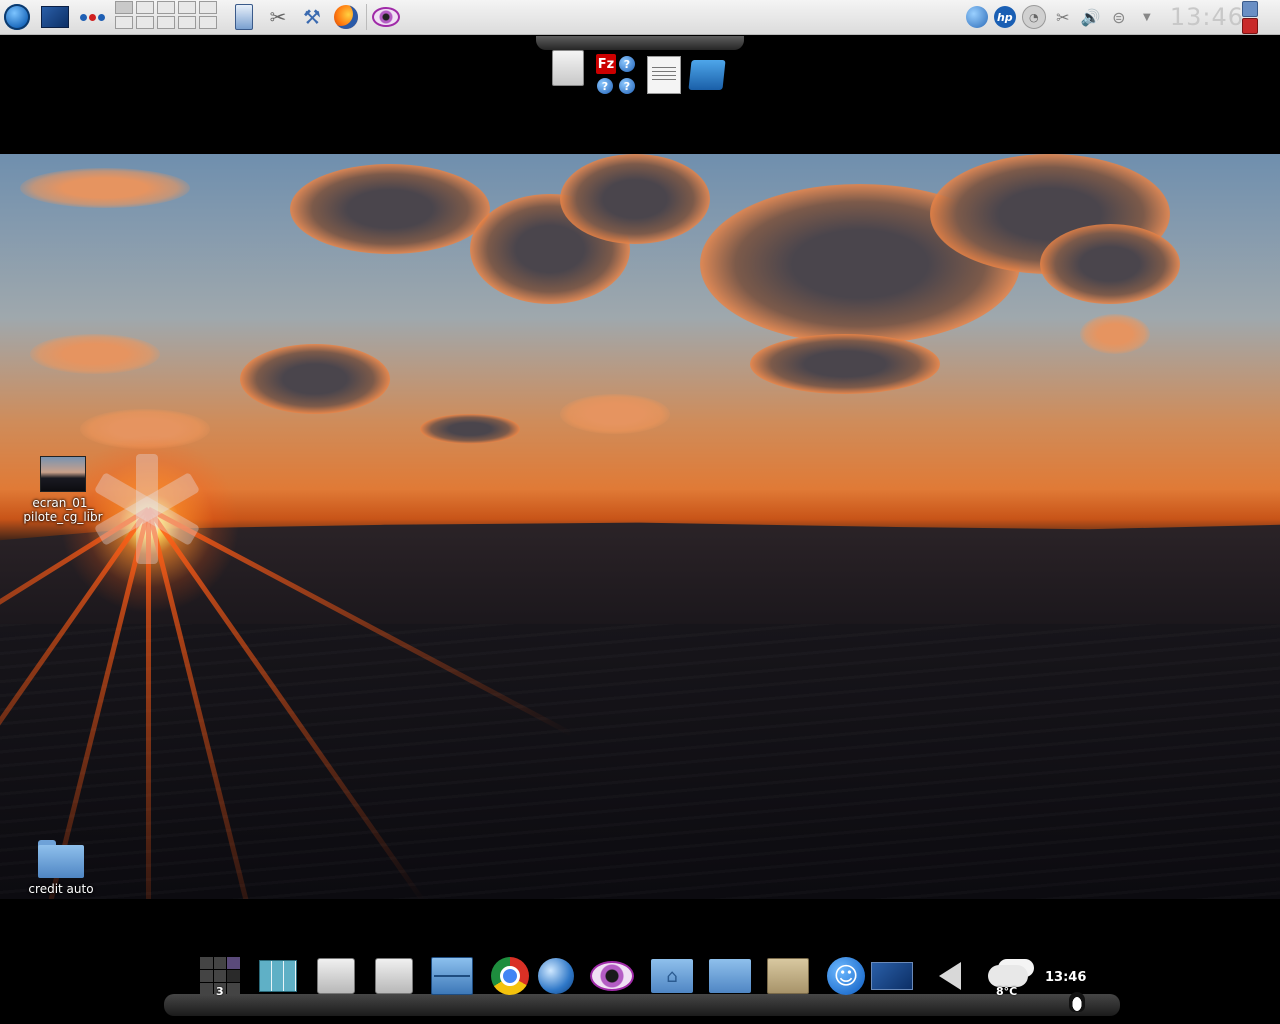 Image resolution: width=1280 pixels, height=1024 pixels. I want to click on dock-archive, so click(788, 976).